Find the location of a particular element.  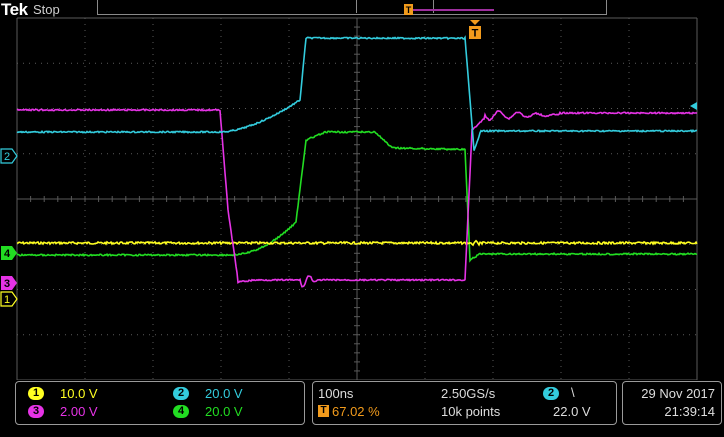

record-length: 10k points is located at coordinates (471, 411).